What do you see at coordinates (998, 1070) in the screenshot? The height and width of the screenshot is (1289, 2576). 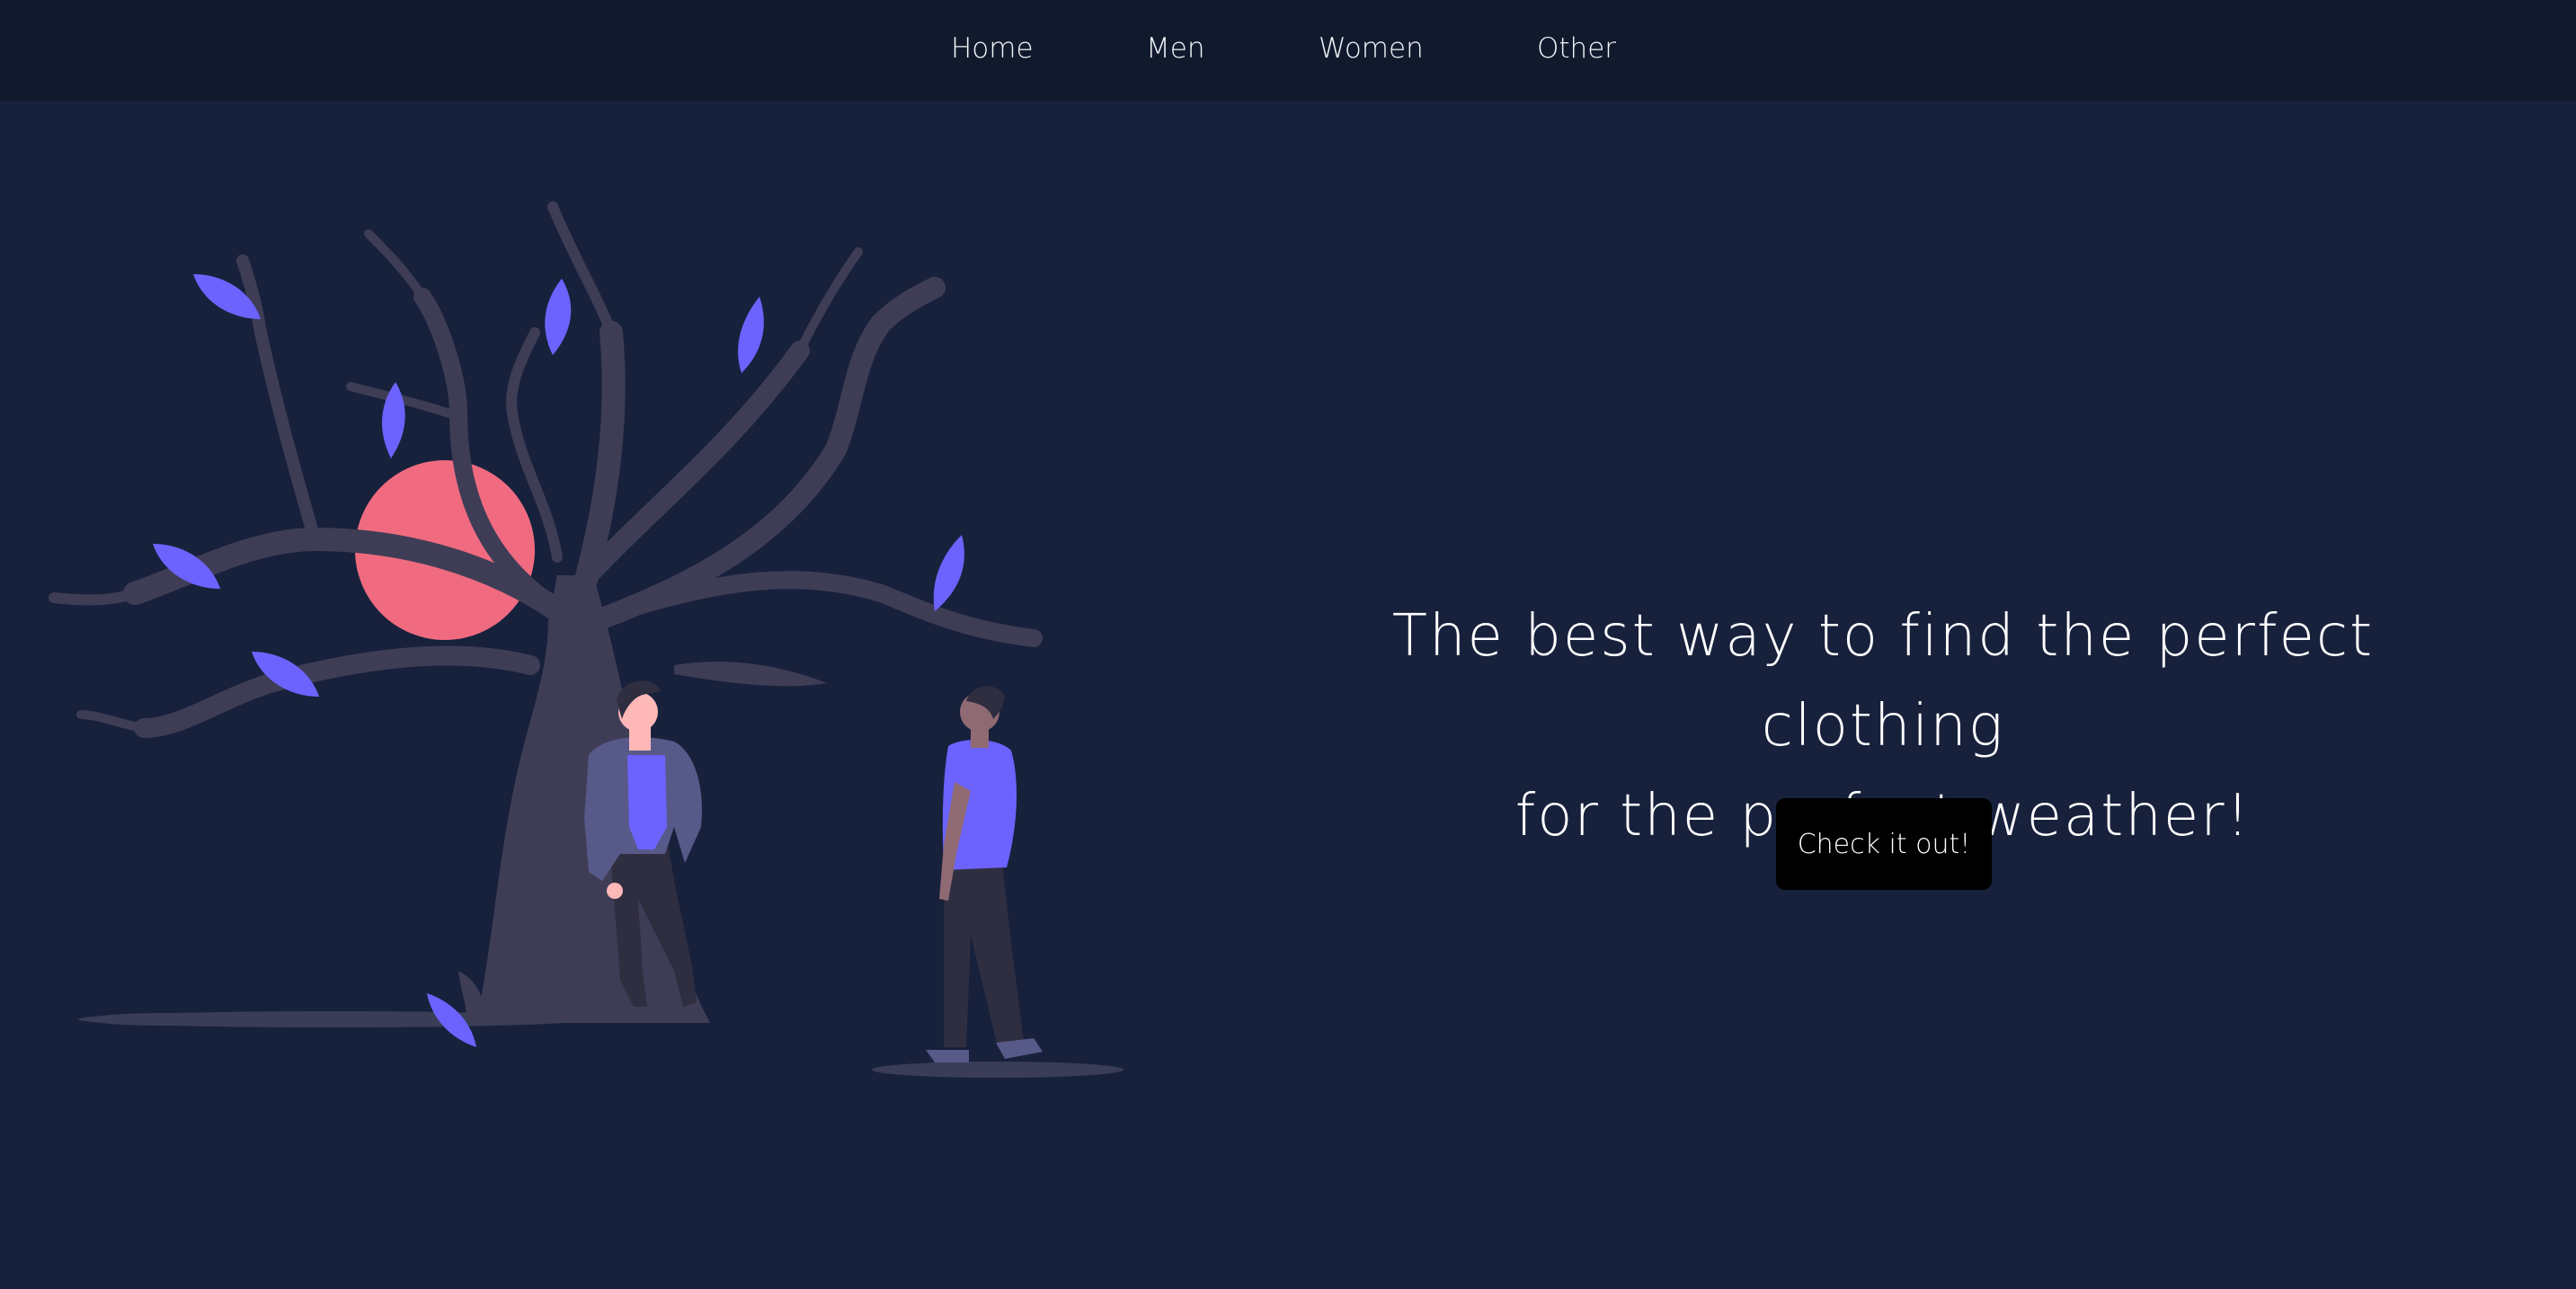 I see `person-ground-shadow` at bounding box center [998, 1070].